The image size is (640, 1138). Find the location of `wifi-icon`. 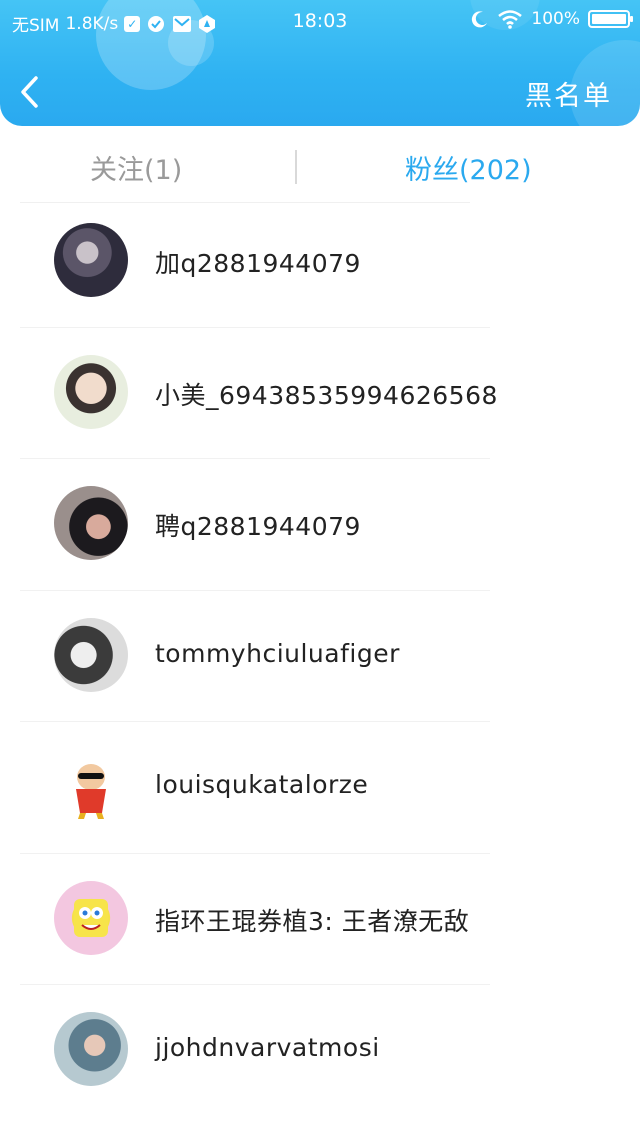

wifi-icon is located at coordinates (510, 19).